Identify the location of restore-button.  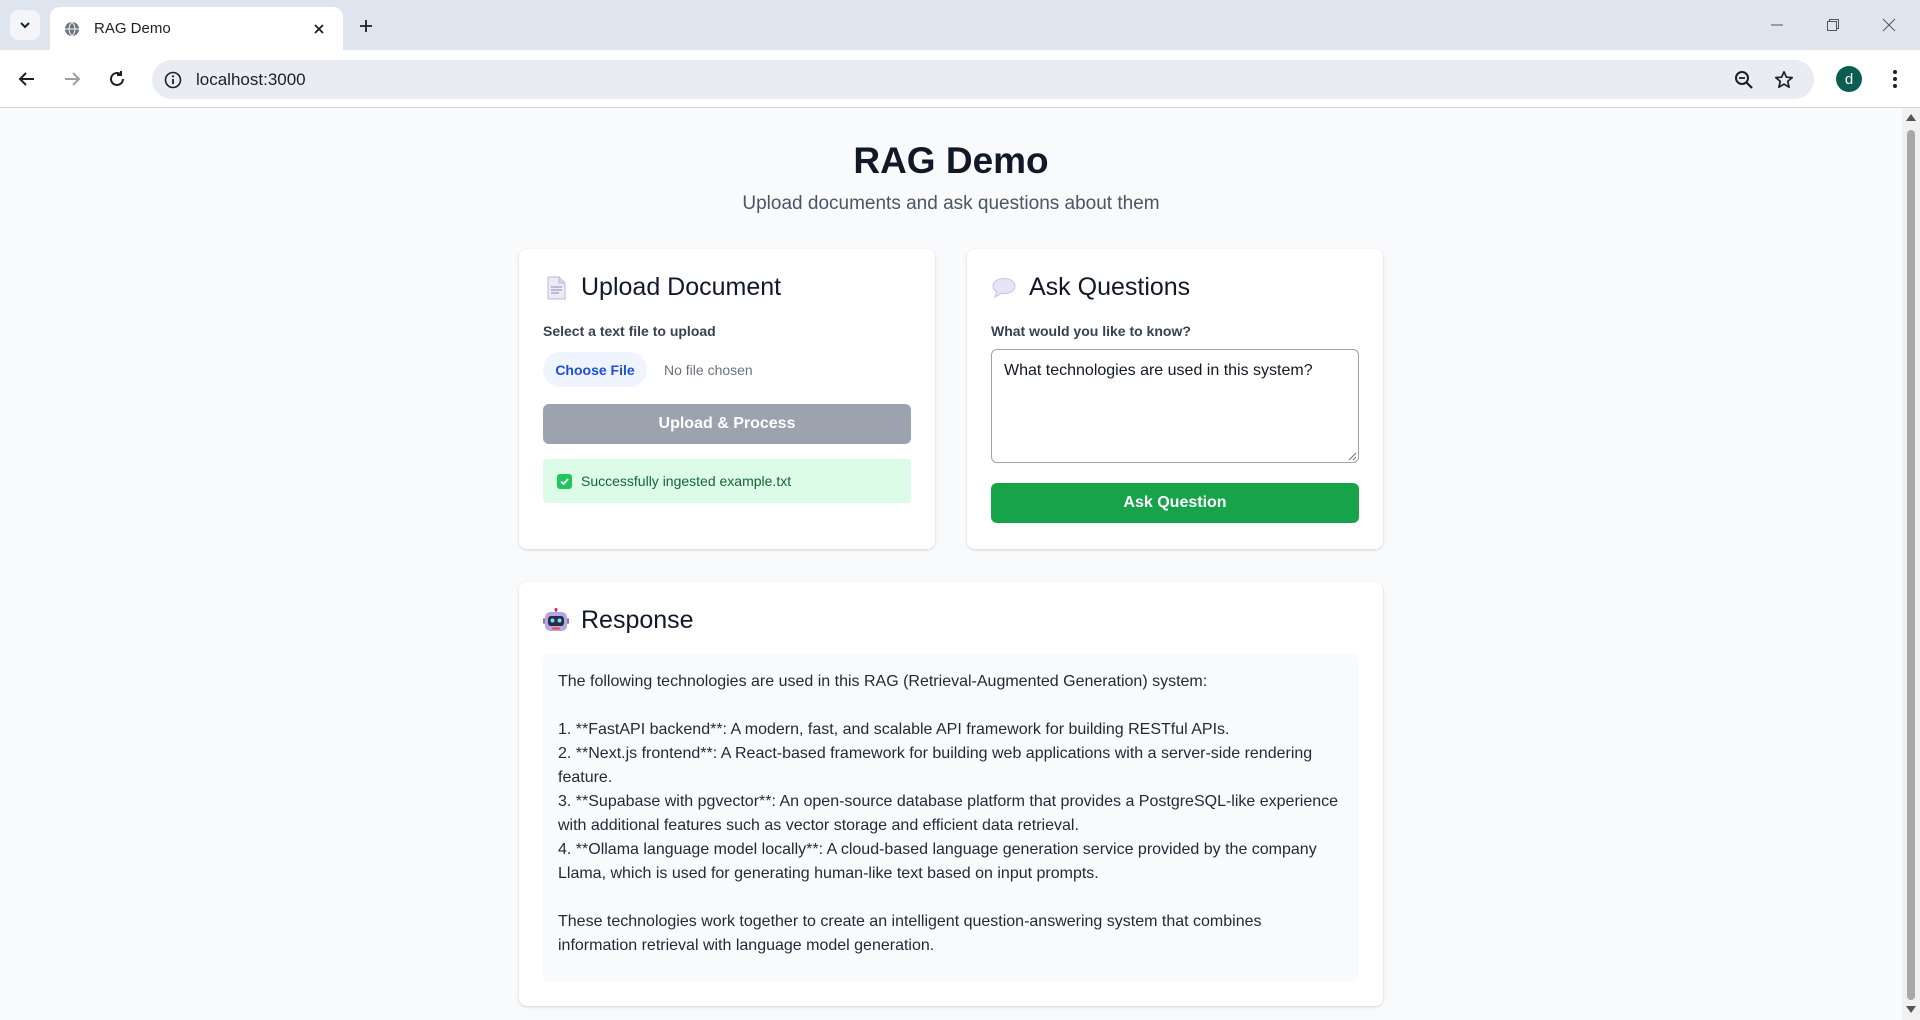
(1833, 25).